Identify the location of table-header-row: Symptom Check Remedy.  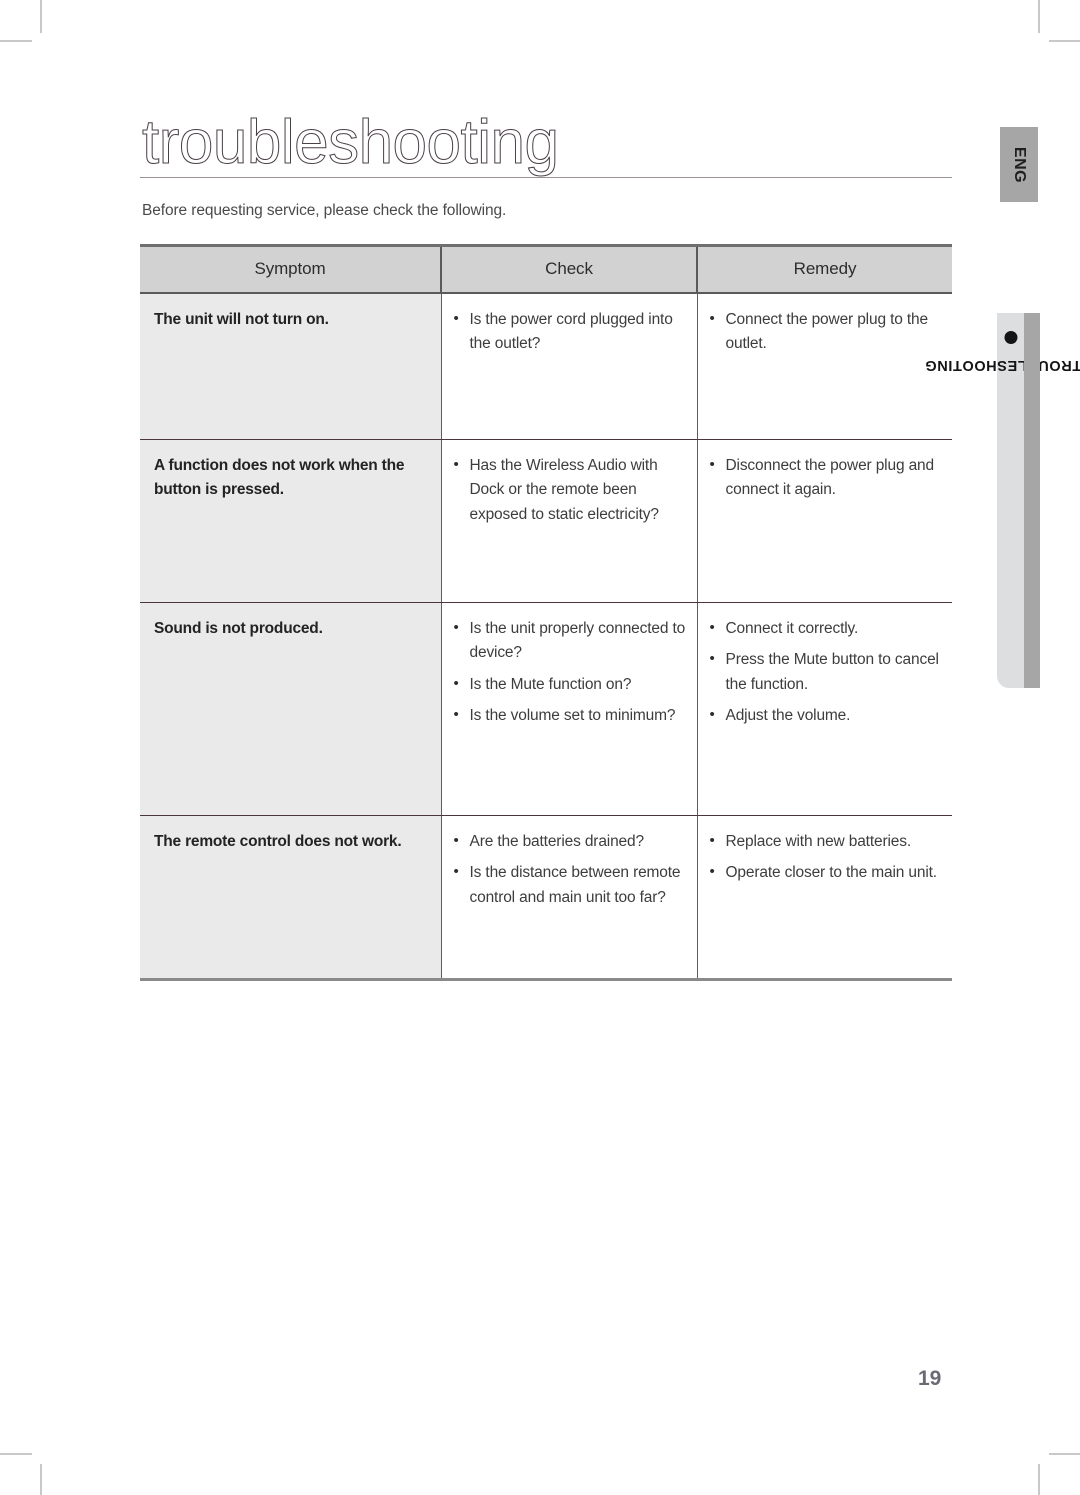
(546, 269).